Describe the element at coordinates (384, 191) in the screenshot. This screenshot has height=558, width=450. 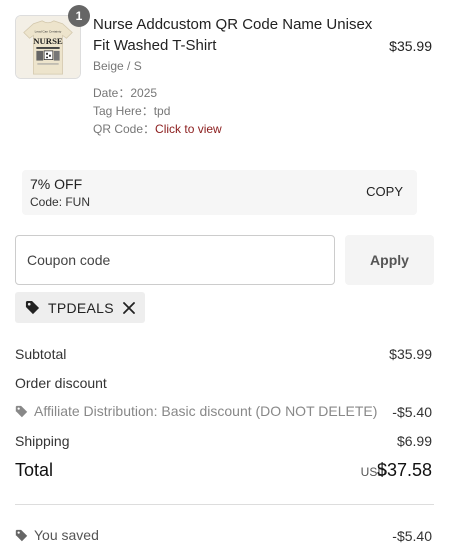
I see `copy-code-button: COPY` at that location.